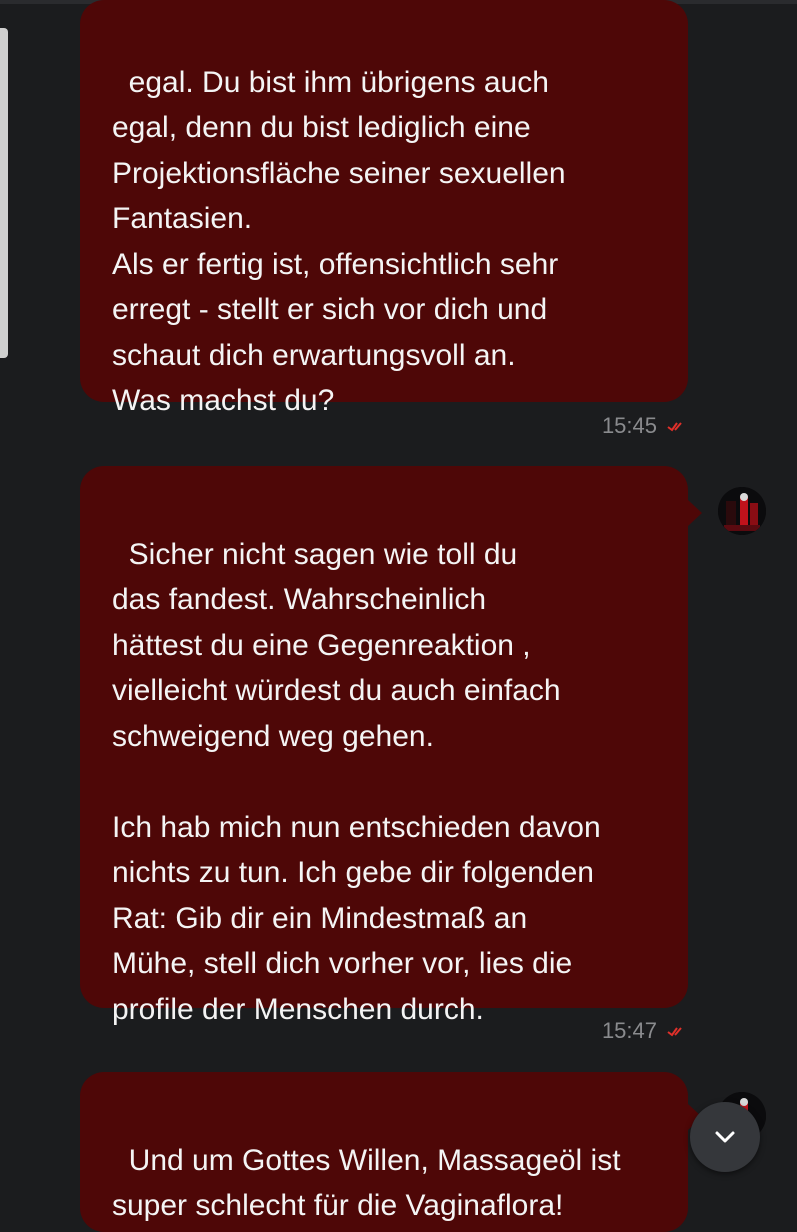 Image resolution: width=797 pixels, height=1232 pixels. I want to click on message-time: 15:45, so click(629, 425).